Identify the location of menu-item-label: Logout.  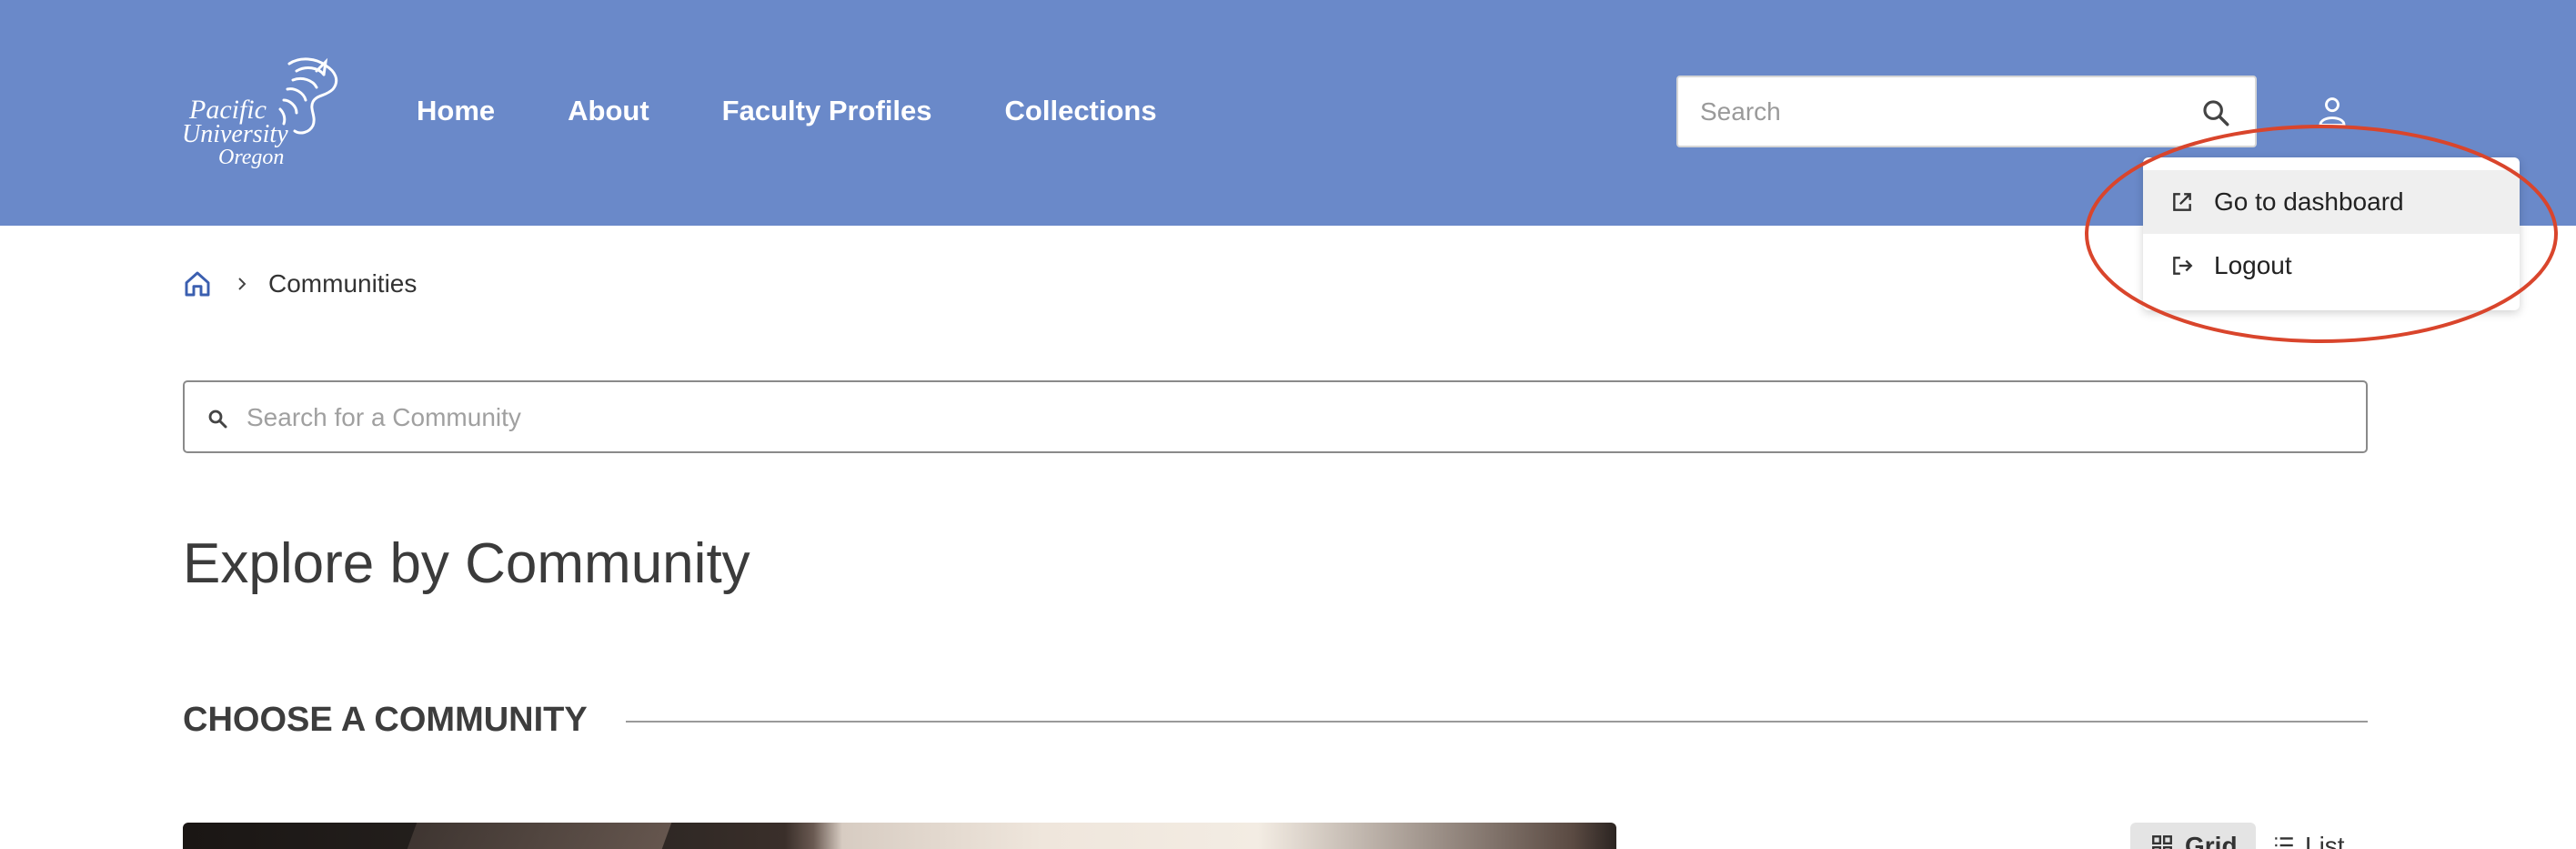
(2253, 265).